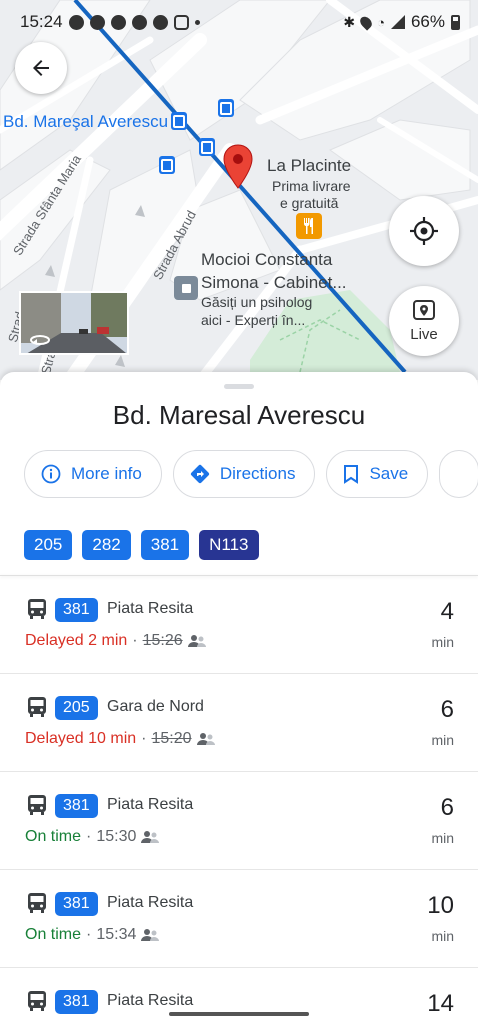 This screenshot has width=478, height=1024. I want to click on battery-percent: 66%, so click(427, 21).